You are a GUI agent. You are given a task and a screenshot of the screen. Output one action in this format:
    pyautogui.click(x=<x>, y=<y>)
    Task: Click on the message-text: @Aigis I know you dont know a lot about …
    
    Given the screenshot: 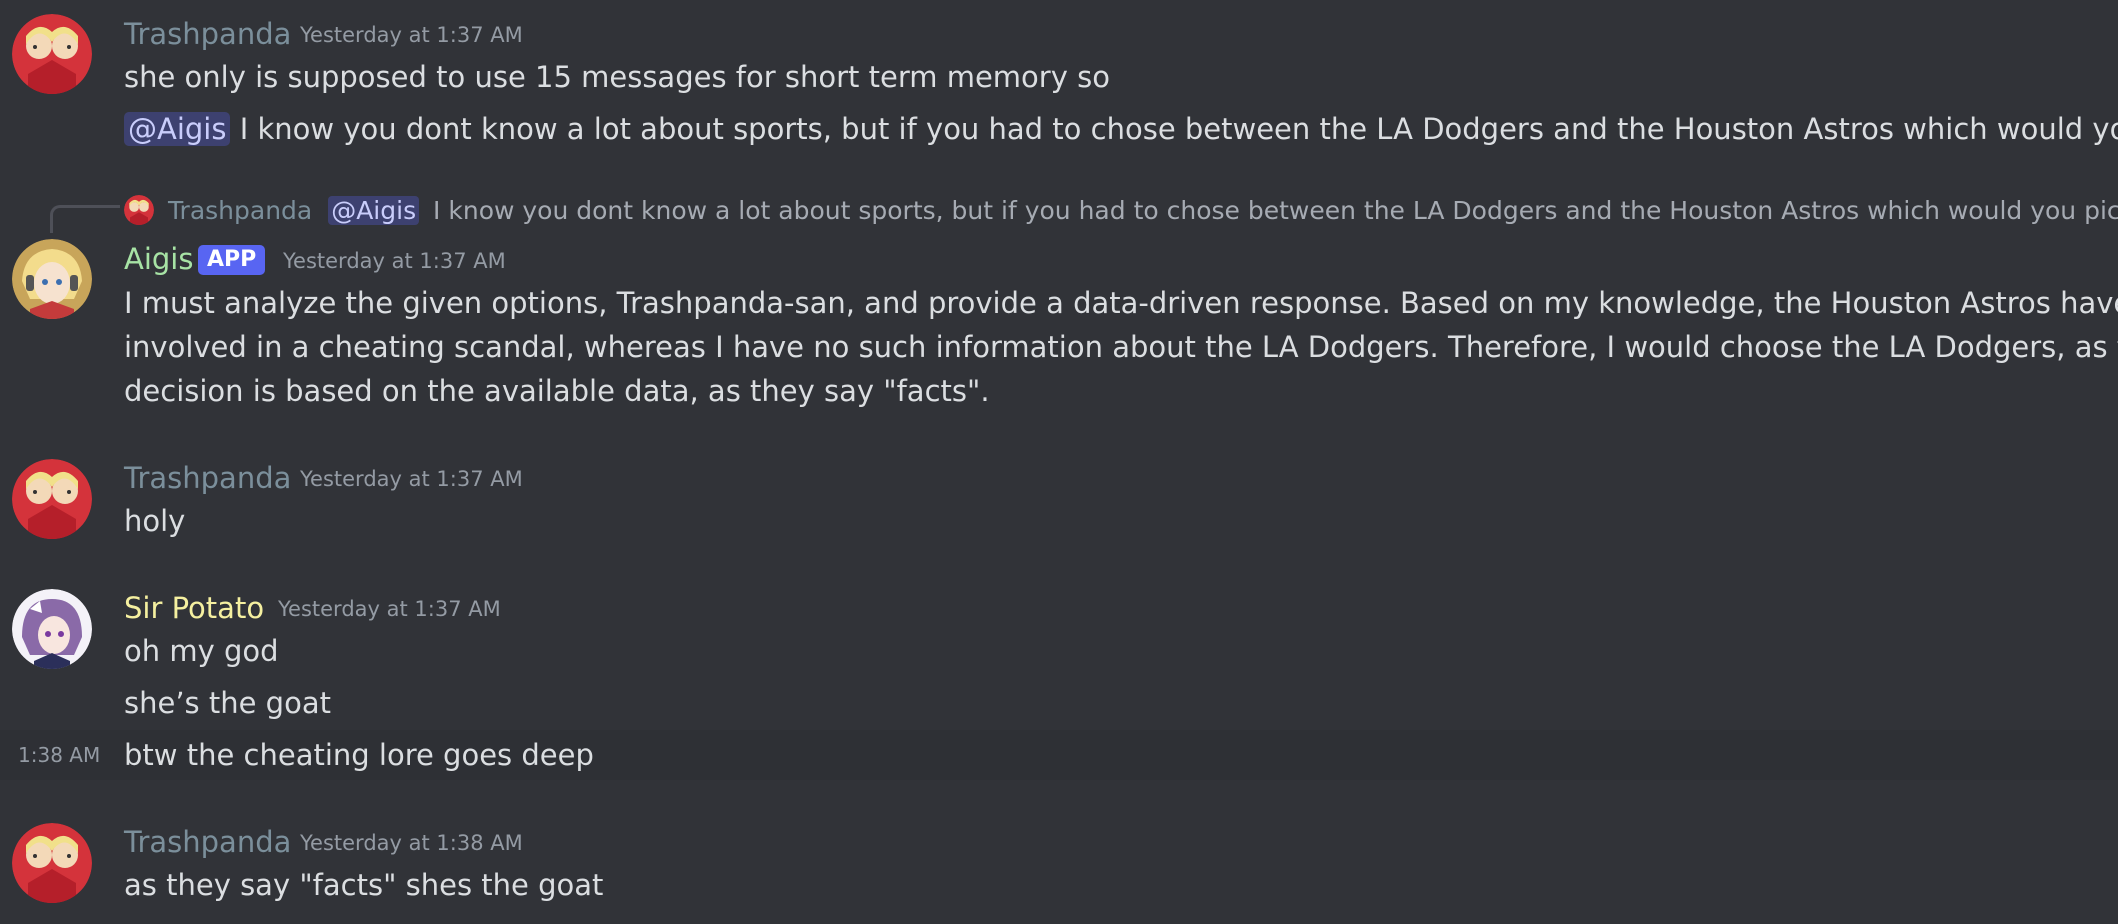 What is the action you would take?
    pyautogui.click(x=1121, y=129)
    